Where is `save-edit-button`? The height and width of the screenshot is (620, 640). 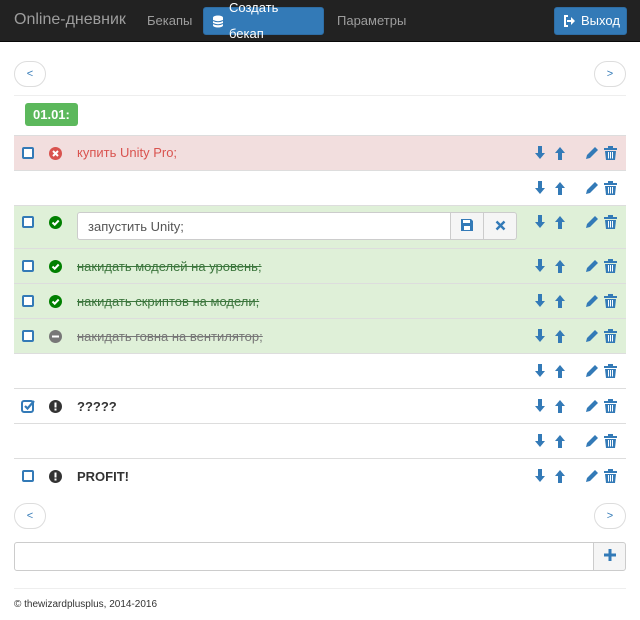
save-edit-button is located at coordinates (467, 226).